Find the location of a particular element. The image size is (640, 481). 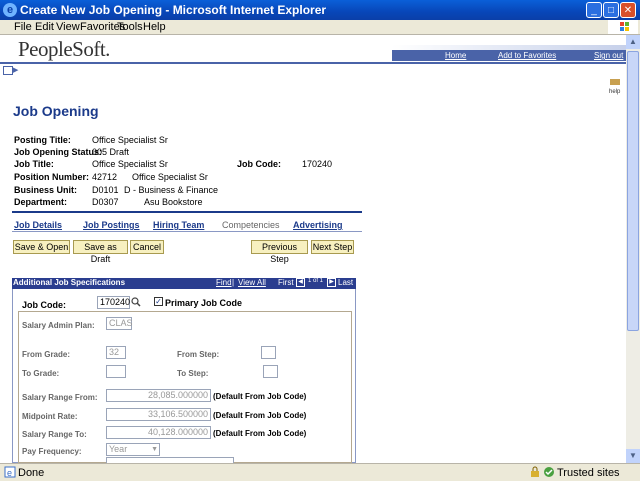

page-title: Job Opening is located at coordinates (56, 111).